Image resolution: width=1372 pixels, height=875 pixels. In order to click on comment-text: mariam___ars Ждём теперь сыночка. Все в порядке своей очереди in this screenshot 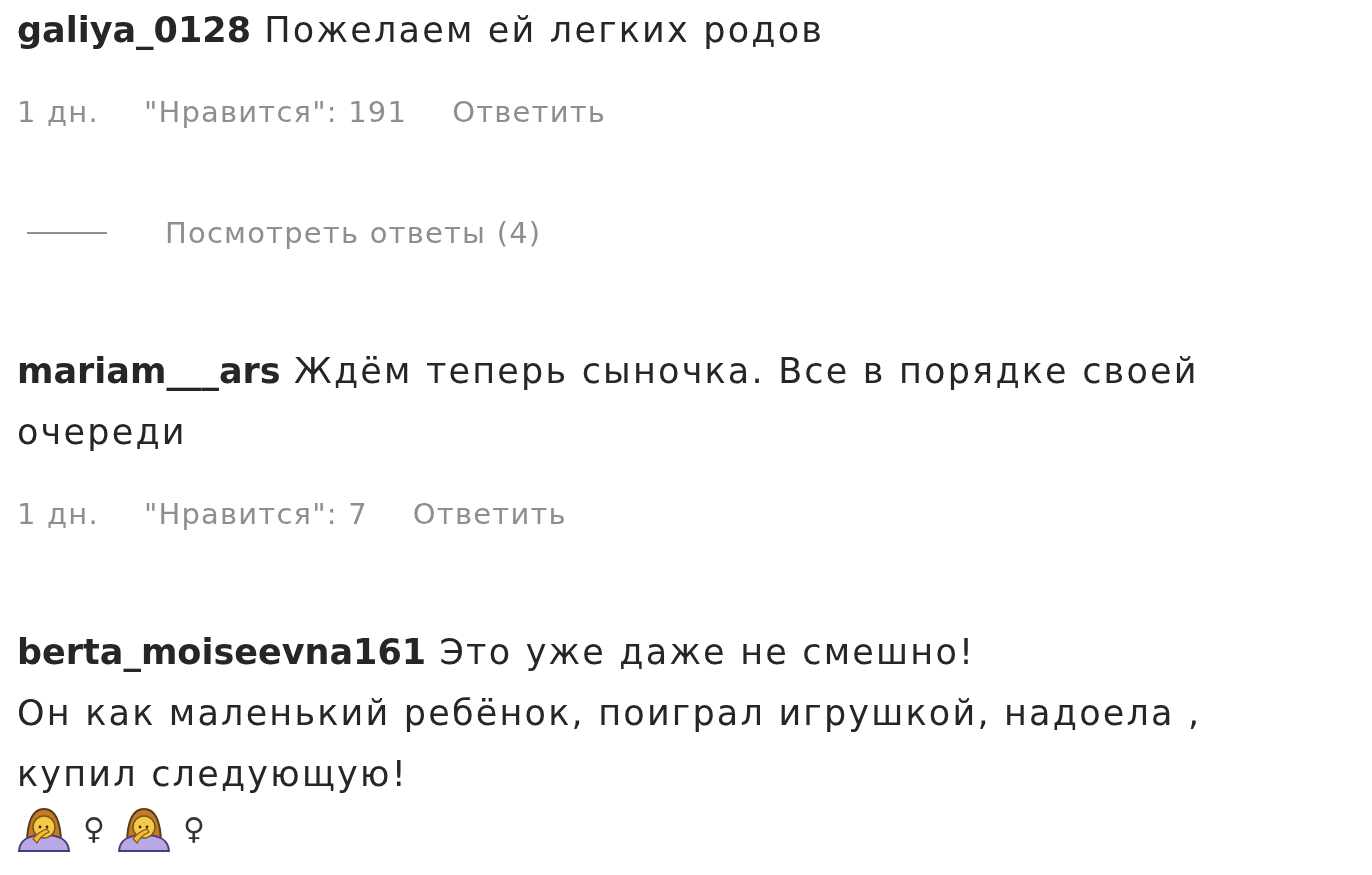, I will do `click(608, 402)`.